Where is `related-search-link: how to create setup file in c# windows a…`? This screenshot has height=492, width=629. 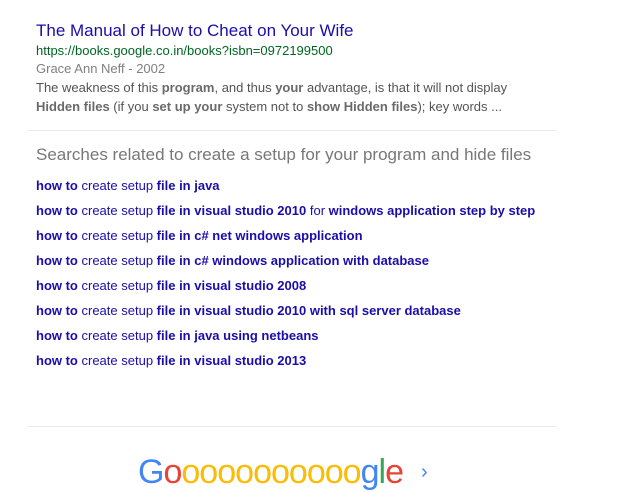
related-search-link: how to create setup file in c# windows a… is located at coordinates (286, 261).